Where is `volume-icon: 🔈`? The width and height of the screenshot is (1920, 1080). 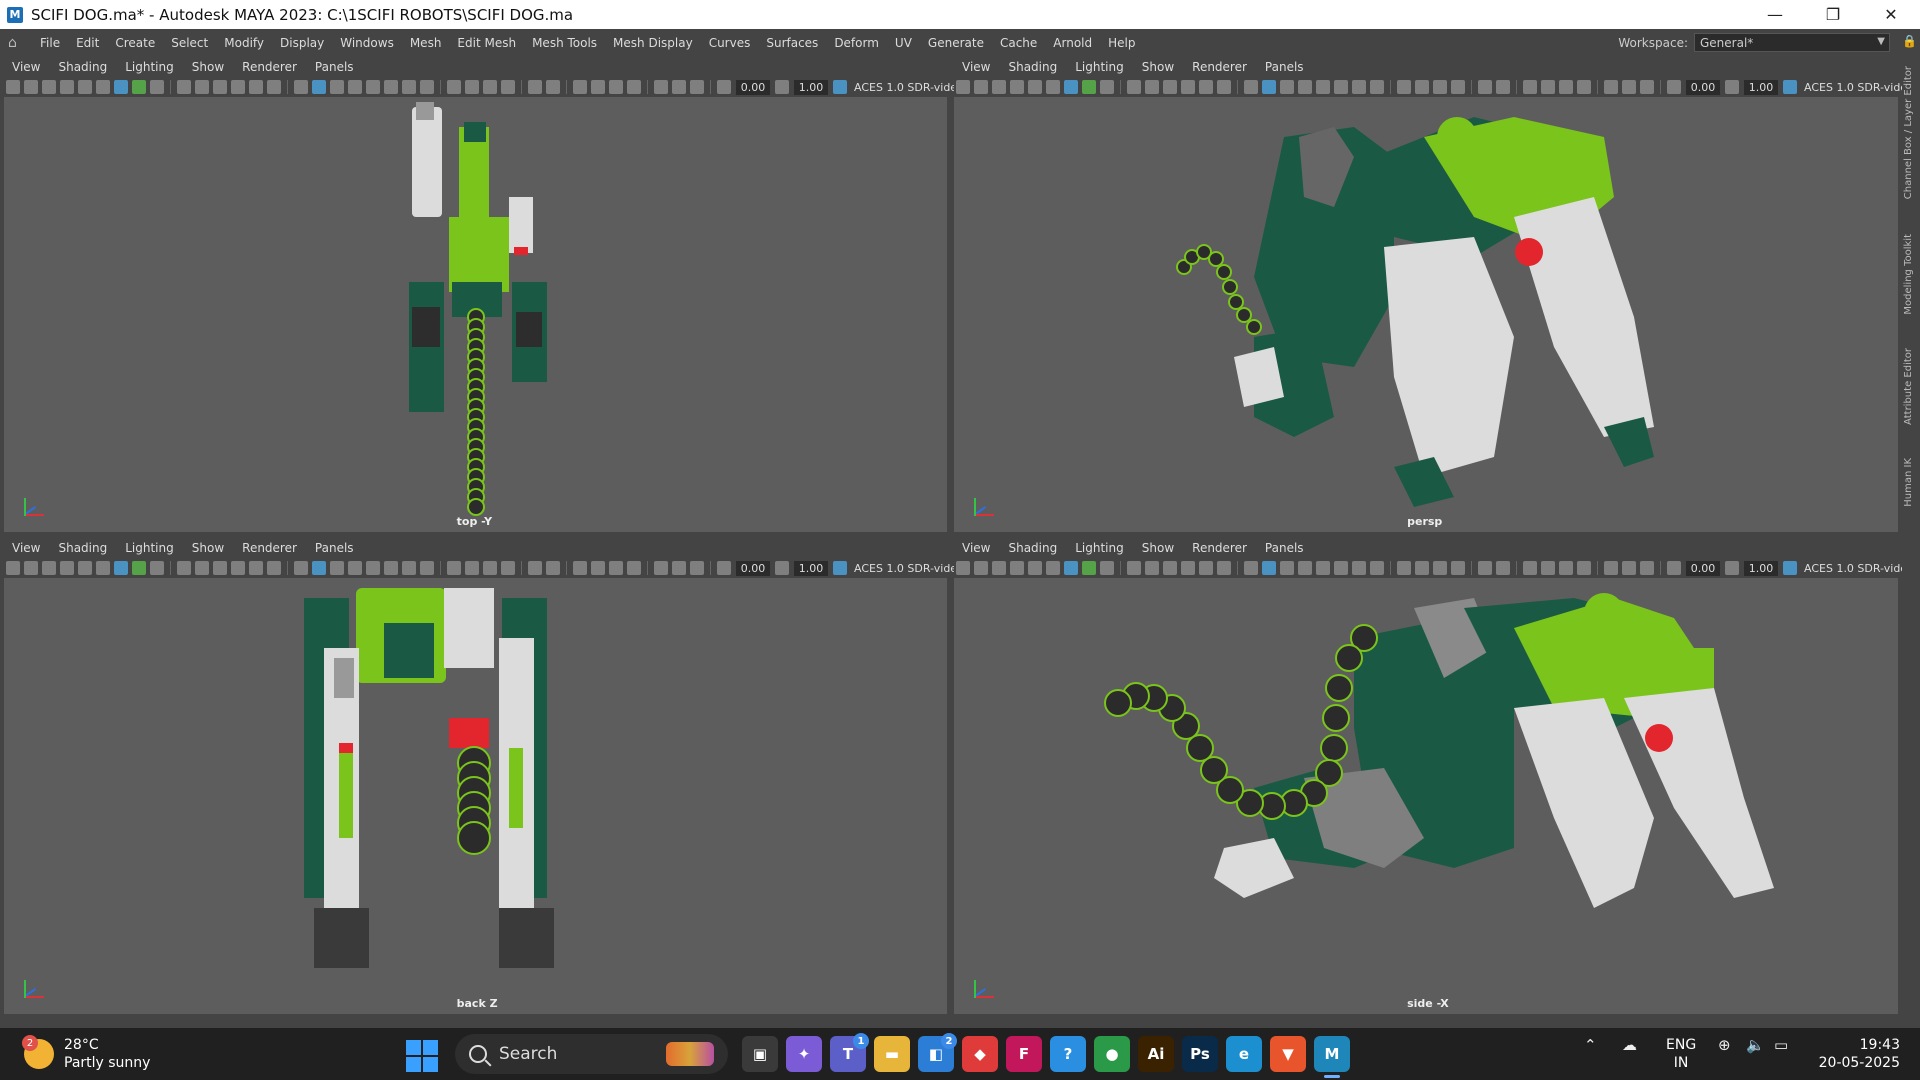
volume-icon: 🔈 is located at coordinates (1755, 1045).